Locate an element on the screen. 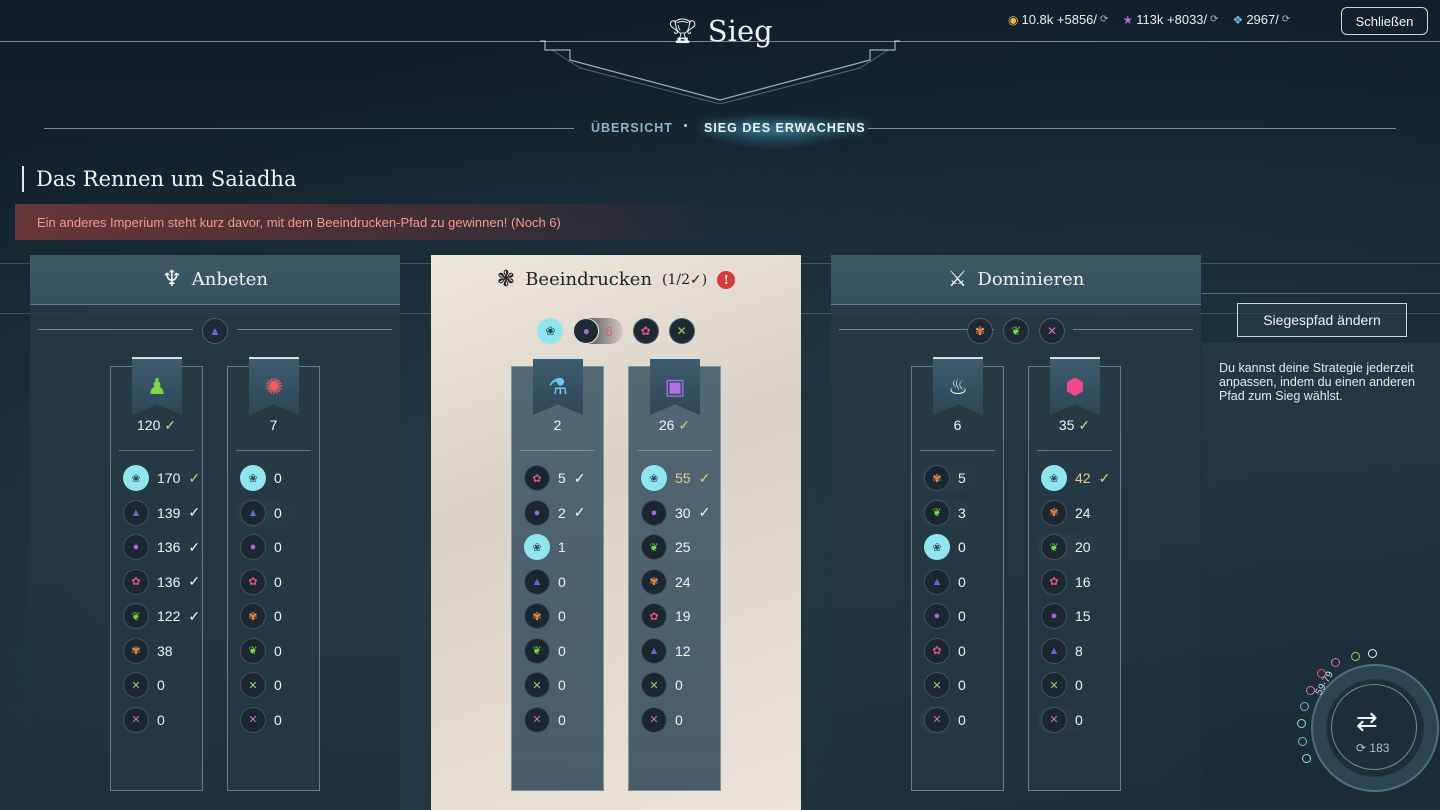  stat-row: ❦ 25 is located at coordinates (675, 547).